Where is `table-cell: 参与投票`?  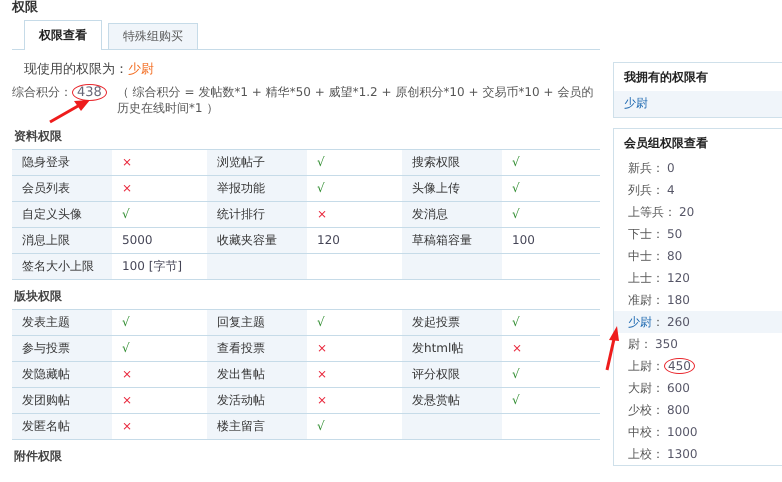
table-cell: 参与投票 is located at coordinates (62, 348).